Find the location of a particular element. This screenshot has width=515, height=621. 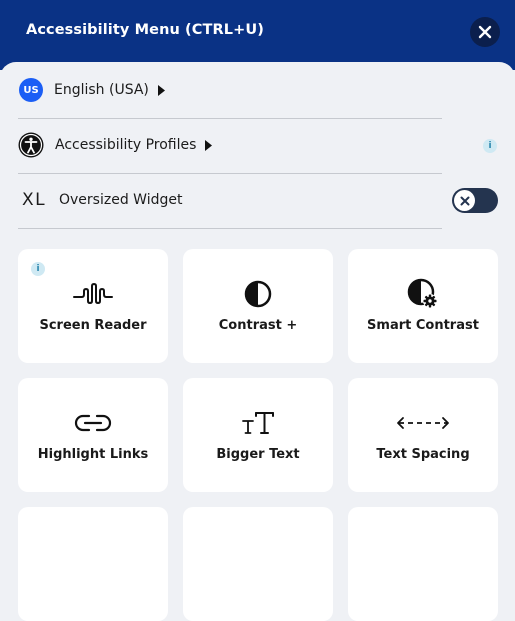

menu-header: Accessibility Menu (CTRL+U) is located at coordinates (257, 35).